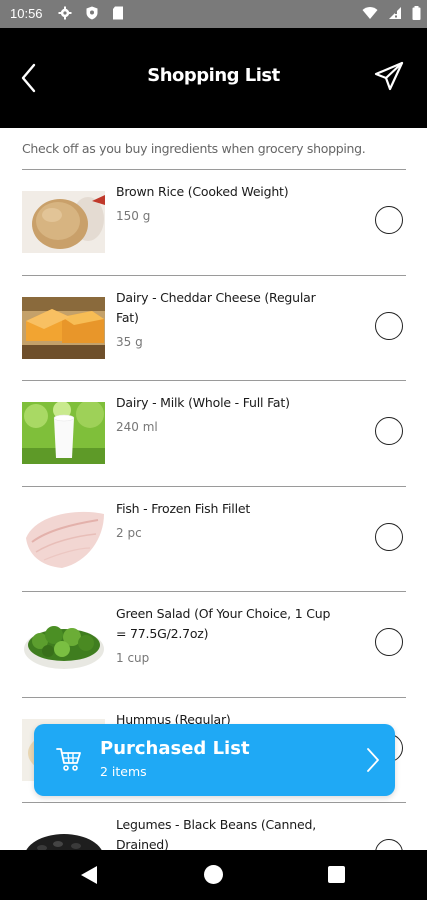 Image resolution: width=427 pixels, height=900 pixels. What do you see at coordinates (214, 433) in the screenshot?
I see `list-item: Dairy - Milk (Whole - Full Fat) 240 ml` at bounding box center [214, 433].